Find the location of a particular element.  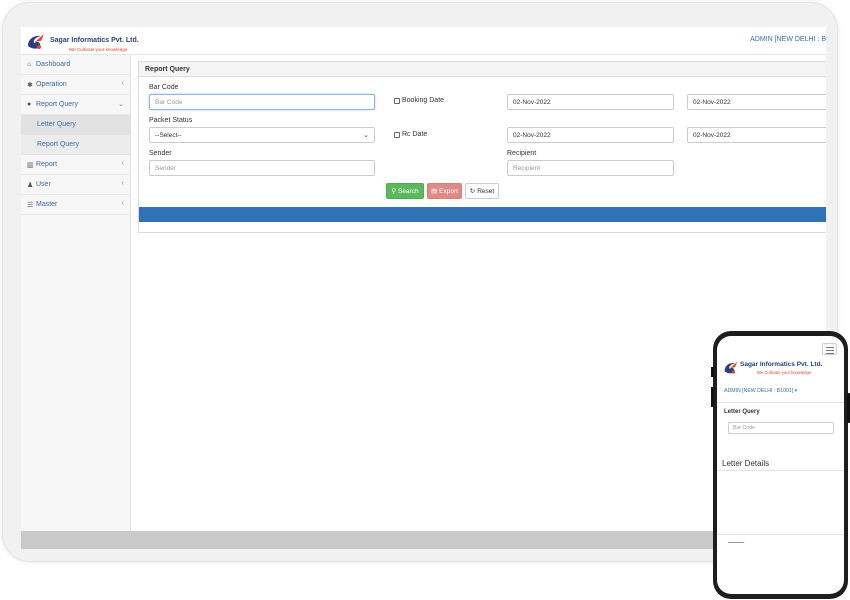

question-circle-icon: ● is located at coordinates (29, 104).